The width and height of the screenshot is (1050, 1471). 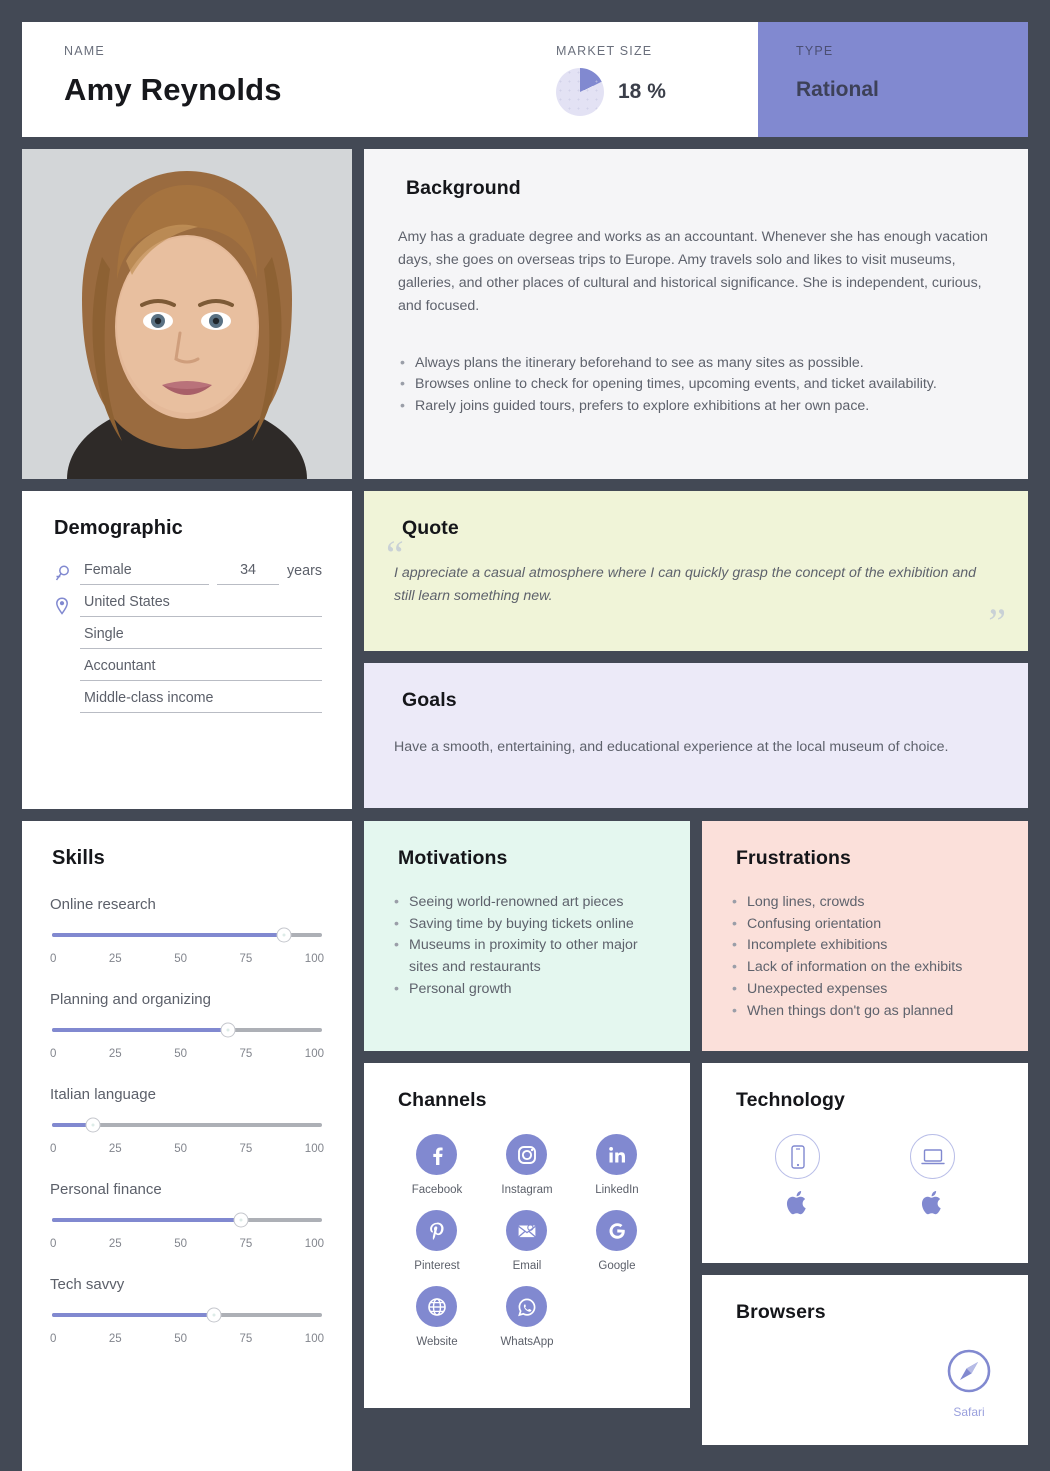 What do you see at coordinates (106, 1189) in the screenshot?
I see `skill-label: Personal finance` at bounding box center [106, 1189].